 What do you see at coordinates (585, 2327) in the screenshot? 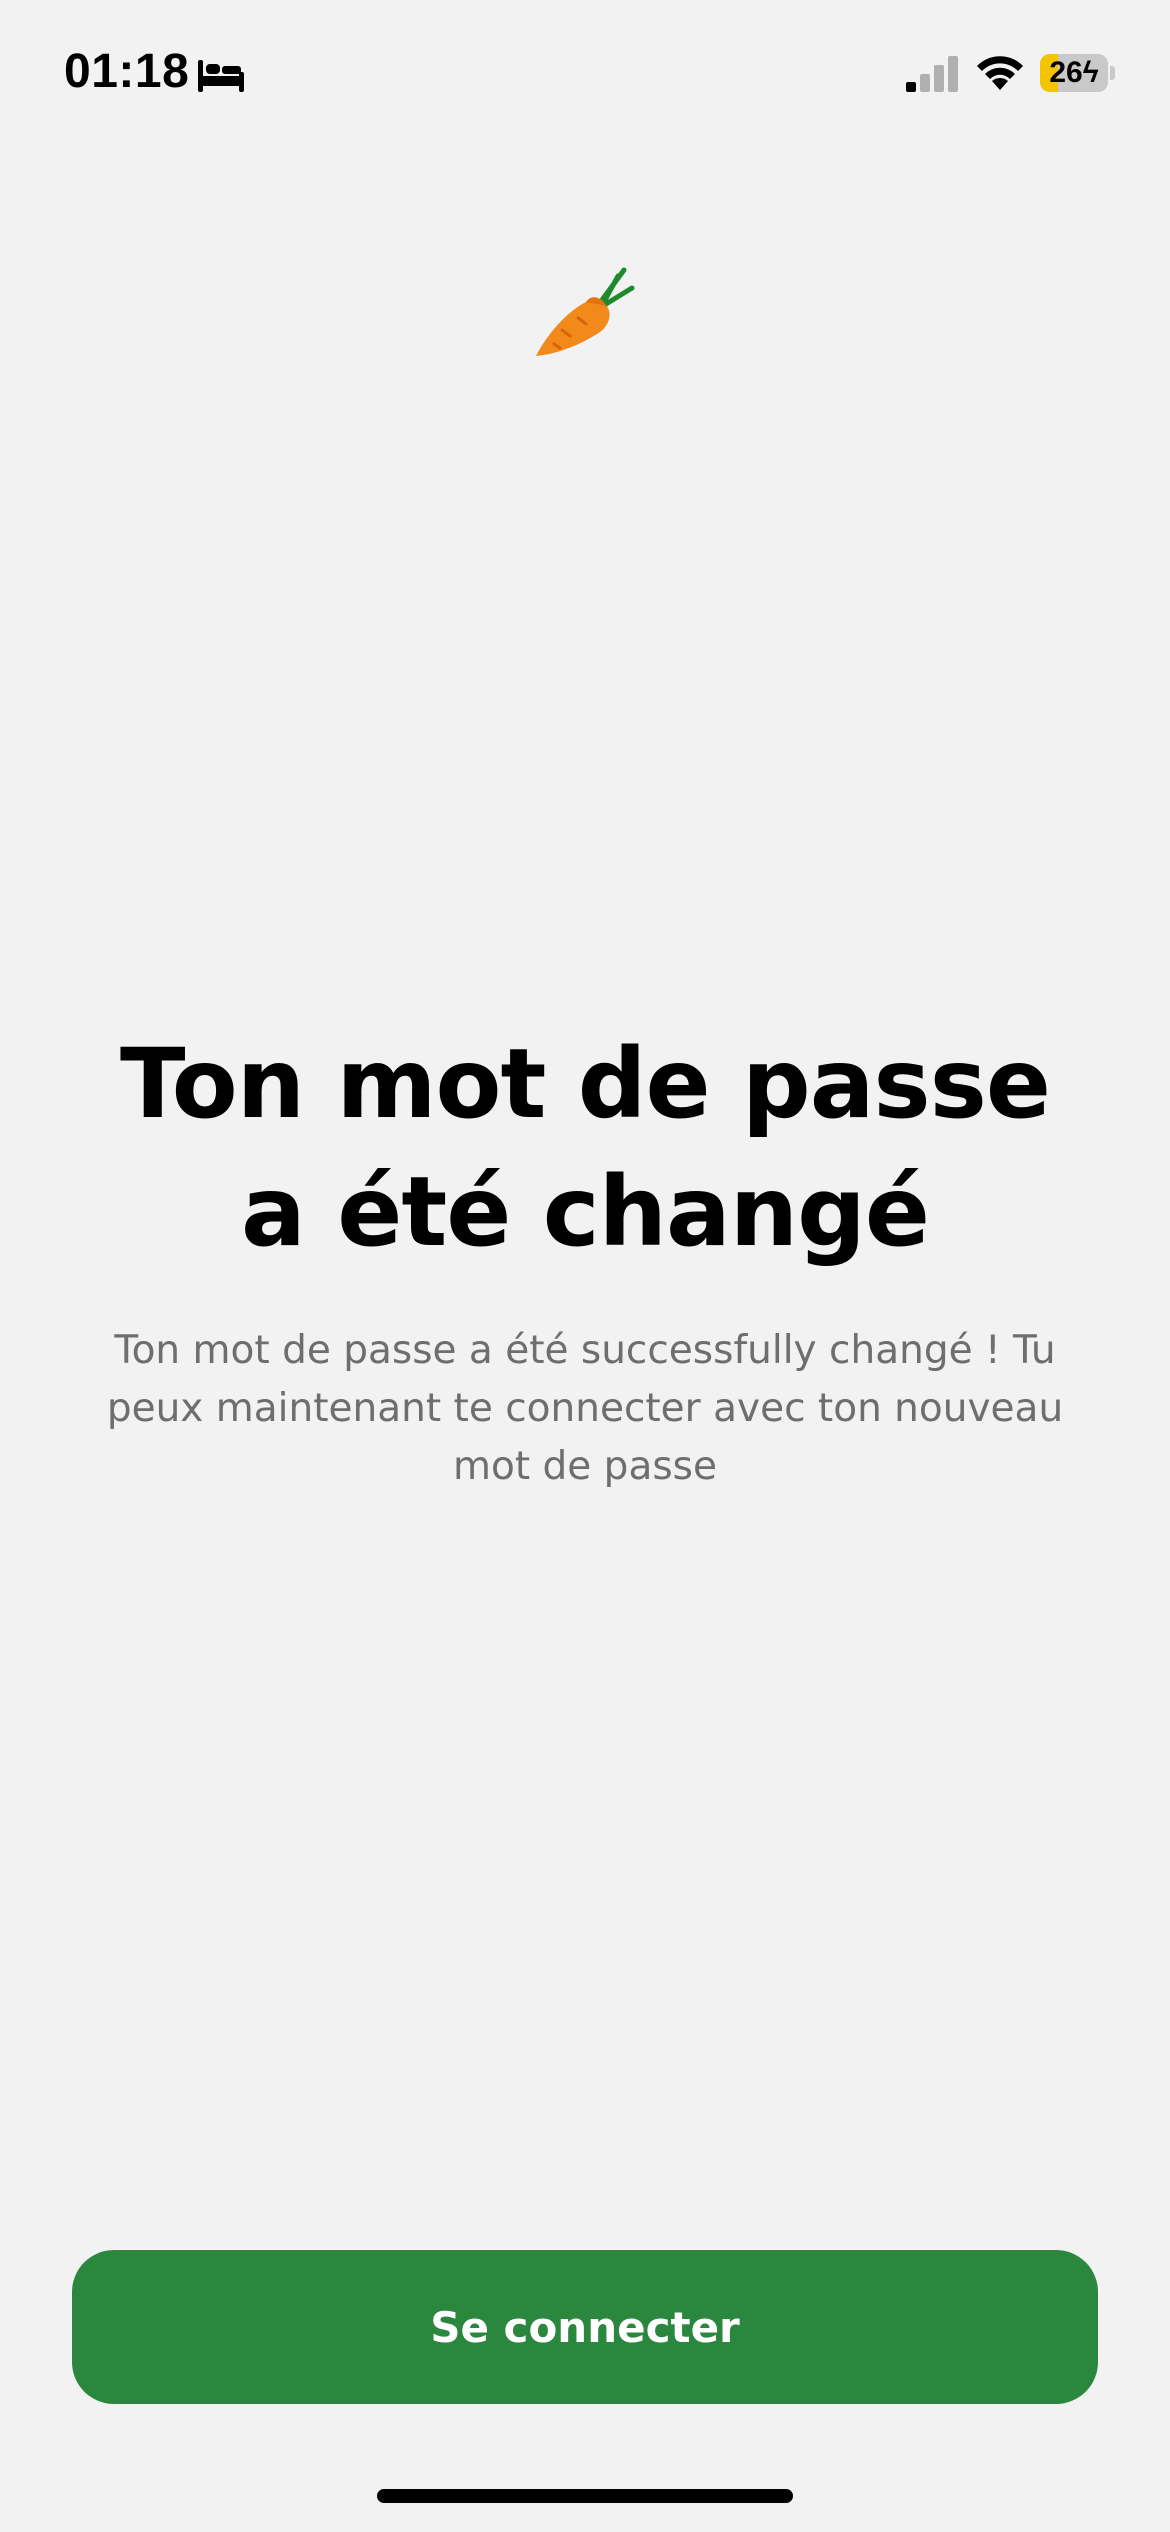
I see `login-button: Se connecter` at bounding box center [585, 2327].